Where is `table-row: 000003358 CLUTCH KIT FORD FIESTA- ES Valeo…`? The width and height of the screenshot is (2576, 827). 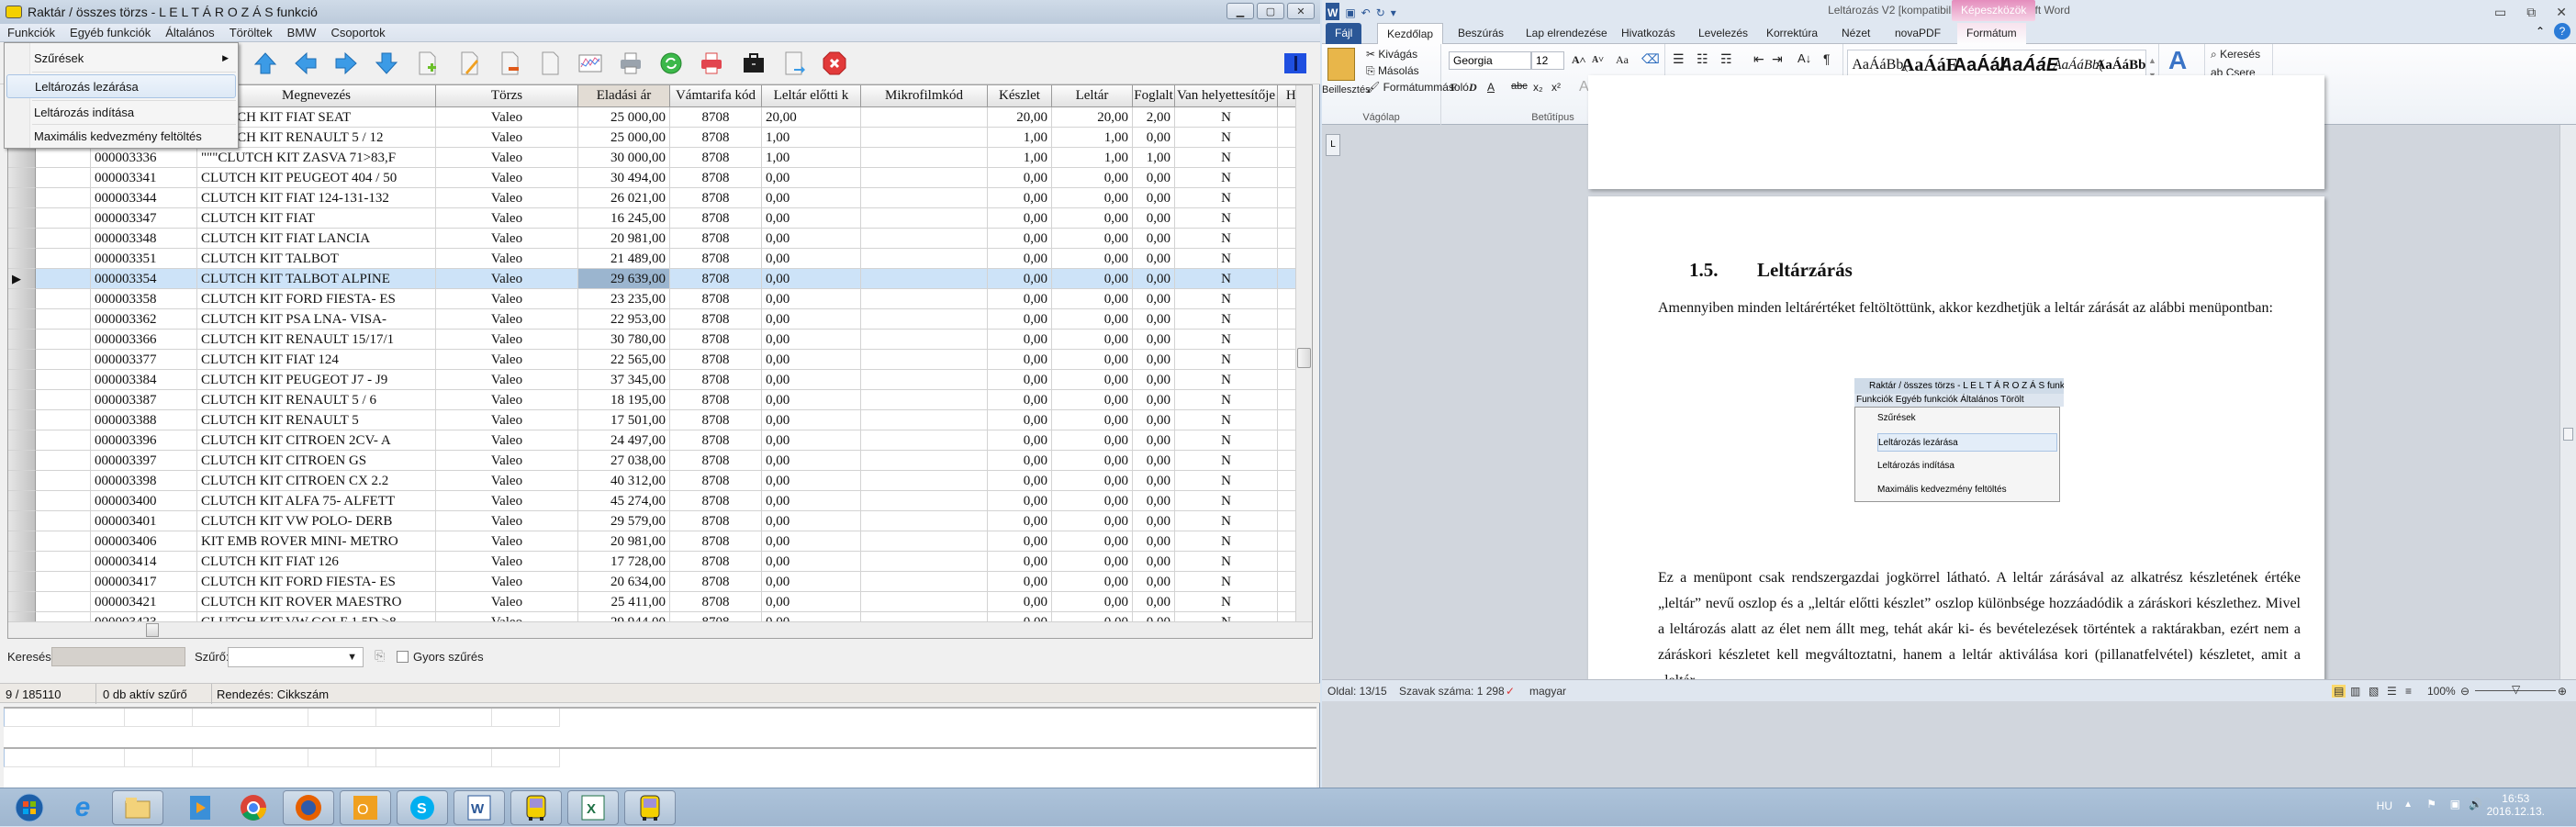 table-row: 000003358 CLUTCH KIT FORD FIESTA- ES Valeo… is located at coordinates (660, 299).